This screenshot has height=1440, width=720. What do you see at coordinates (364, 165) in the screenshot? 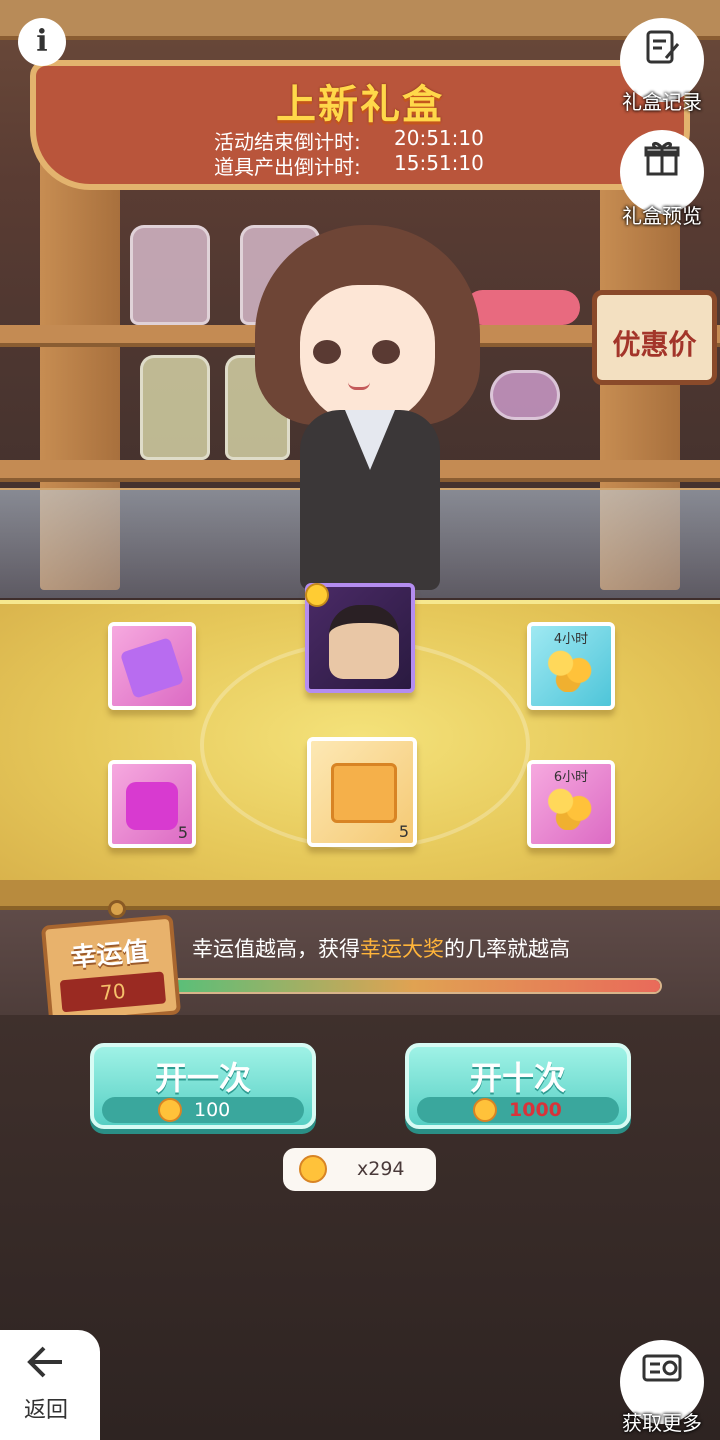
I see `item-output-countdown: 道具产出倒计时: 15:51:10` at bounding box center [364, 165].